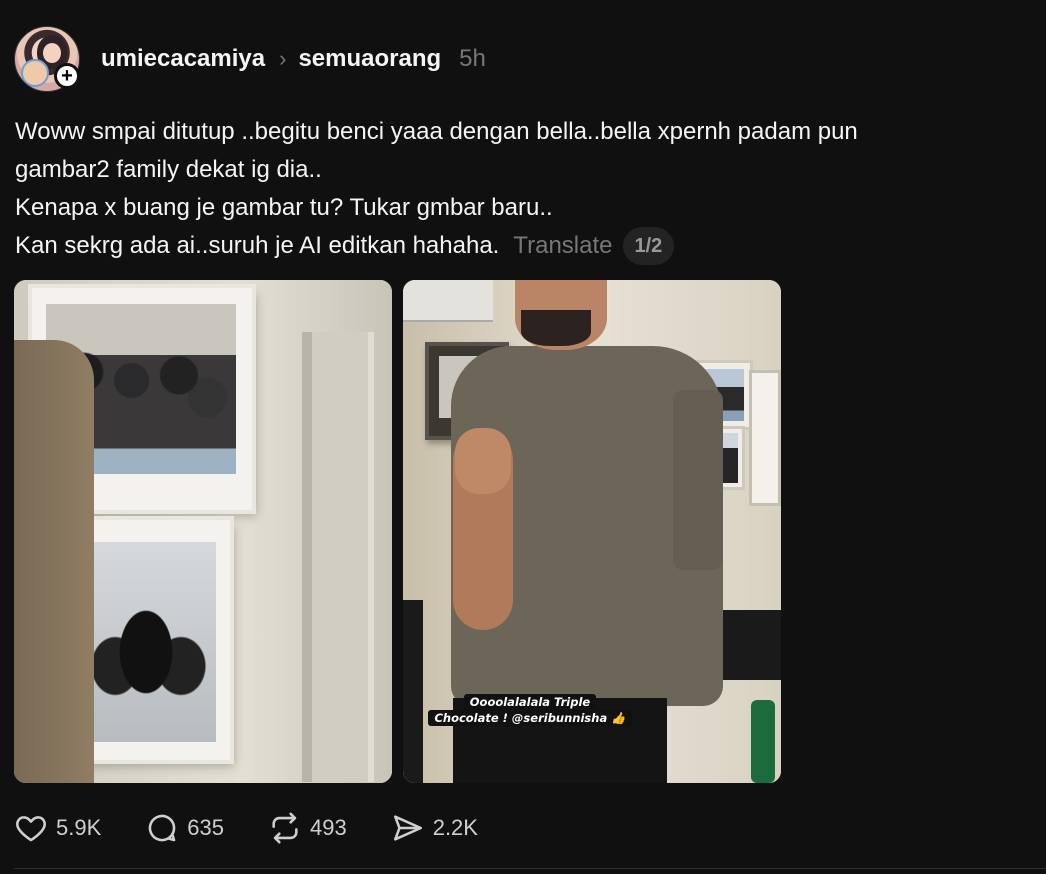  What do you see at coordinates (79, 827) in the screenshot?
I see `like-count: 5.9K` at bounding box center [79, 827].